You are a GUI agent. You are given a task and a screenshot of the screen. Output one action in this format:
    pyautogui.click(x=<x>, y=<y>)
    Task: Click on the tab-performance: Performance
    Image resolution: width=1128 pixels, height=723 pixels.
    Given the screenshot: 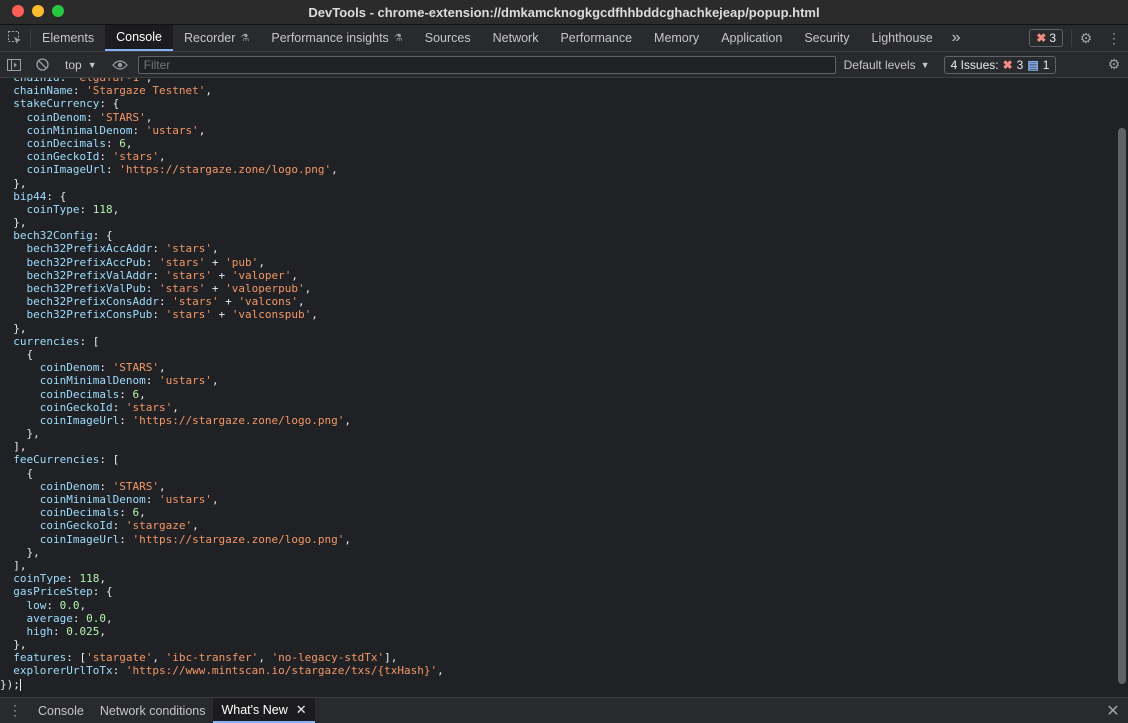 What is the action you would take?
    pyautogui.click(x=596, y=38)
    